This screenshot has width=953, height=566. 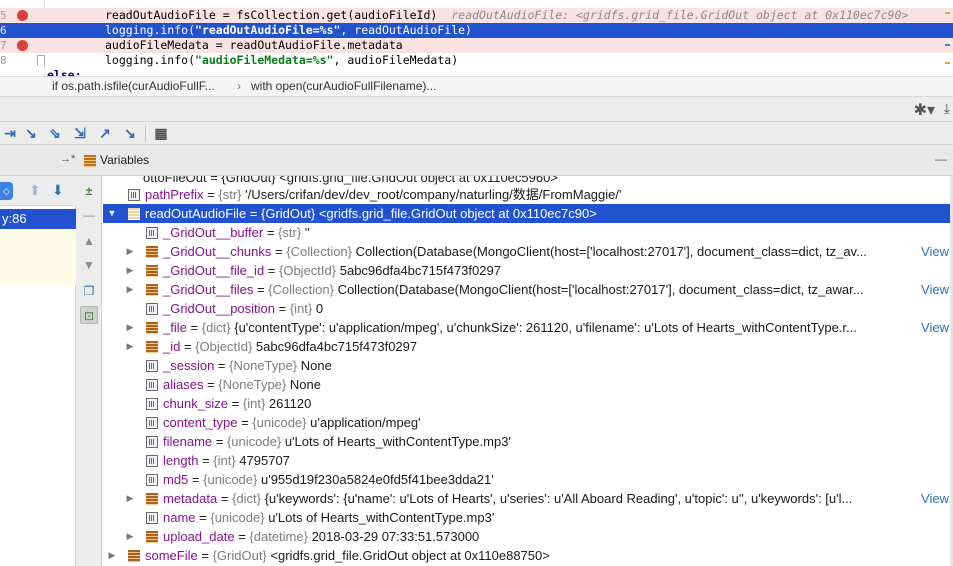 What do you see at coordinates (278, 536) in the screenshot?
I see `variable-type: {datetime}` at bounding box center [278, 536].